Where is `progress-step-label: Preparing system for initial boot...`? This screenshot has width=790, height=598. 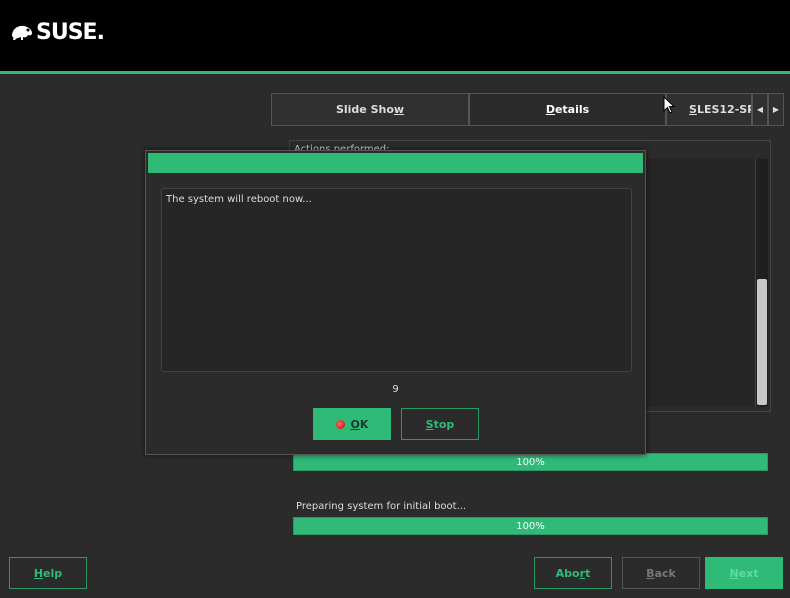 progress-step-label: Preparing system for initial boot... is located at coordinates (381, 506).